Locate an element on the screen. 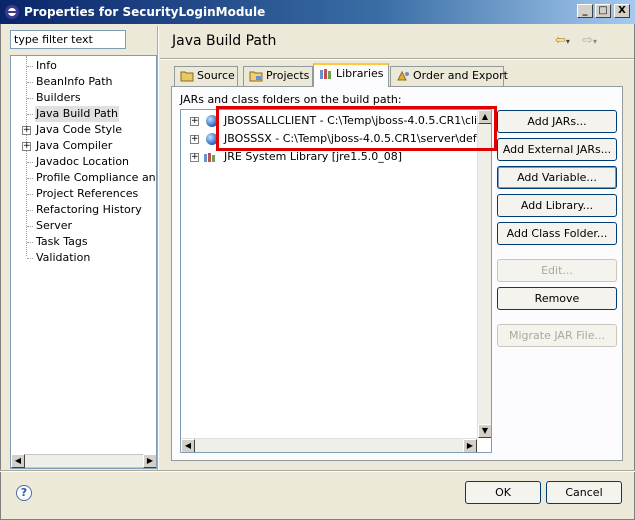  tab-libraries: Libraries is located at coordinates (351, 75).